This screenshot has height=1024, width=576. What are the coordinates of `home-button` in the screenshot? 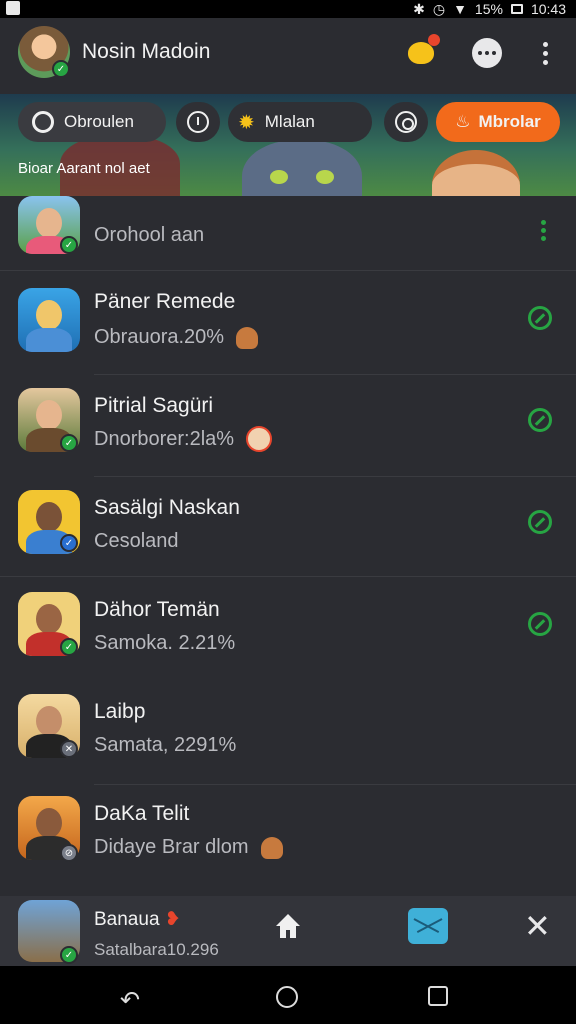 It's located at (288, 926).